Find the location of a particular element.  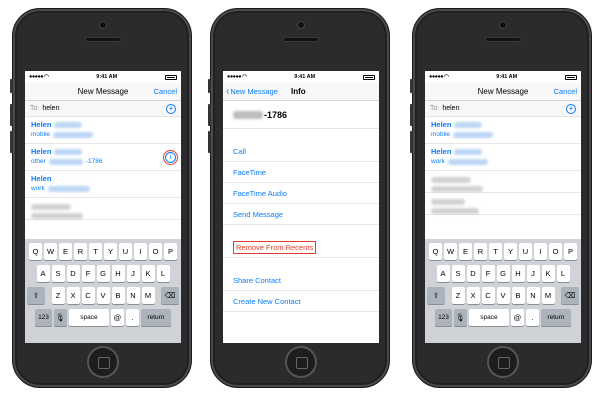

contact-suggestion: Helen other -1786 i is located at coordinates (103, 157).